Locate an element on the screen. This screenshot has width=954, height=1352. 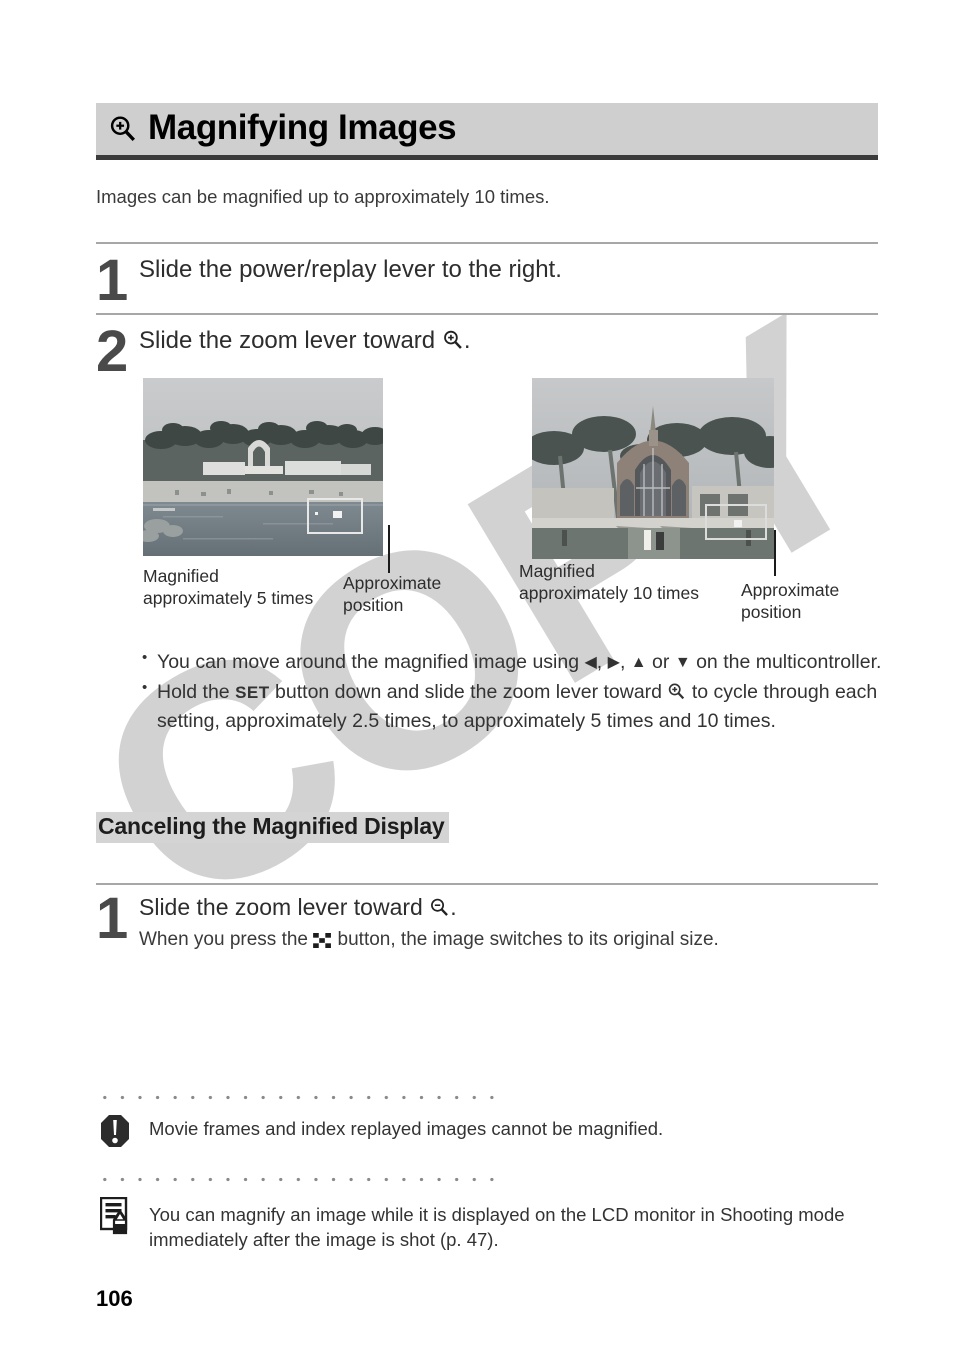
pointer-label-5x-line1: Approximate is located at coordinates (392, 583).